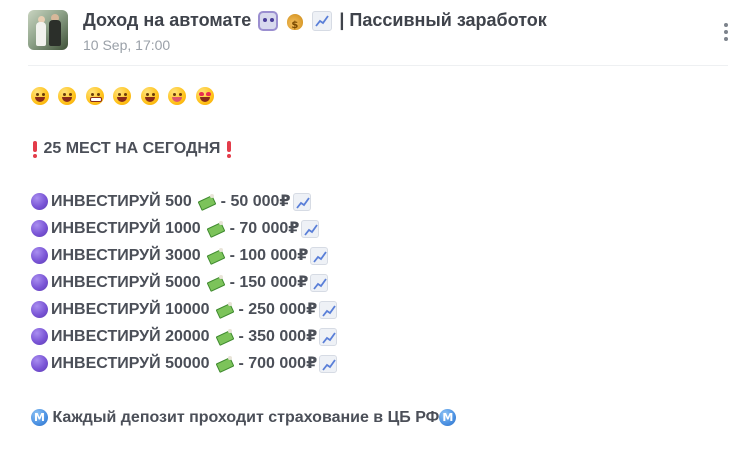 The width and height of the screenshot is (753, 449). I want to click on offer-amount: ИНВЕСТИРУЙ 500, so click(121, 201).